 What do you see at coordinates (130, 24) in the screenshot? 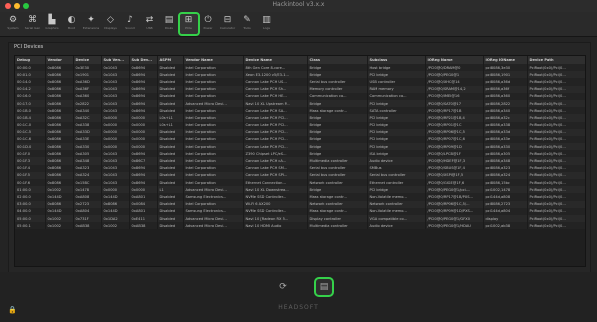
I see `toolbar-sound-button: ♪ Sound` at bounding box center [130, 24].